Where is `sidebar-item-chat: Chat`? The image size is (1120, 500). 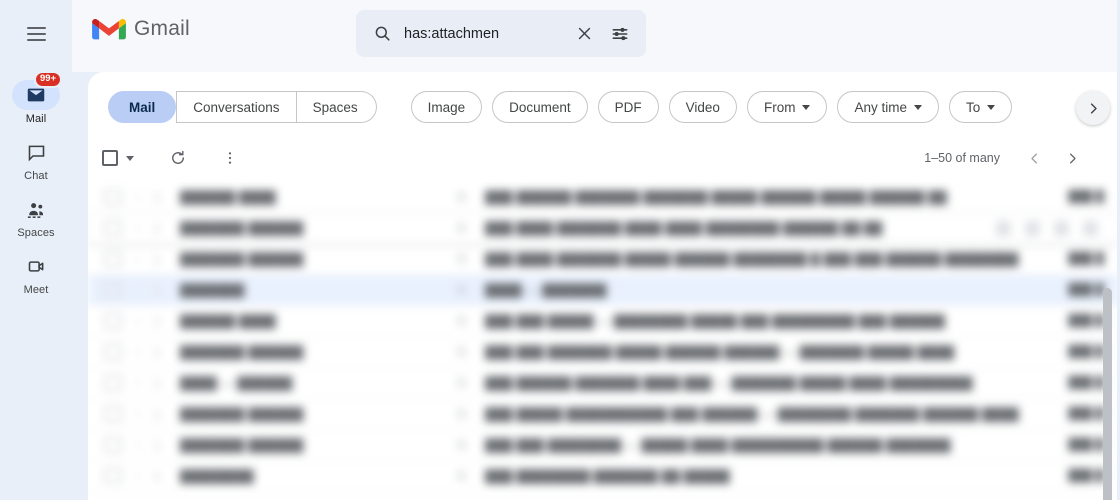 sidebar-item-chat: Chat is located at coordinates (36, 159).